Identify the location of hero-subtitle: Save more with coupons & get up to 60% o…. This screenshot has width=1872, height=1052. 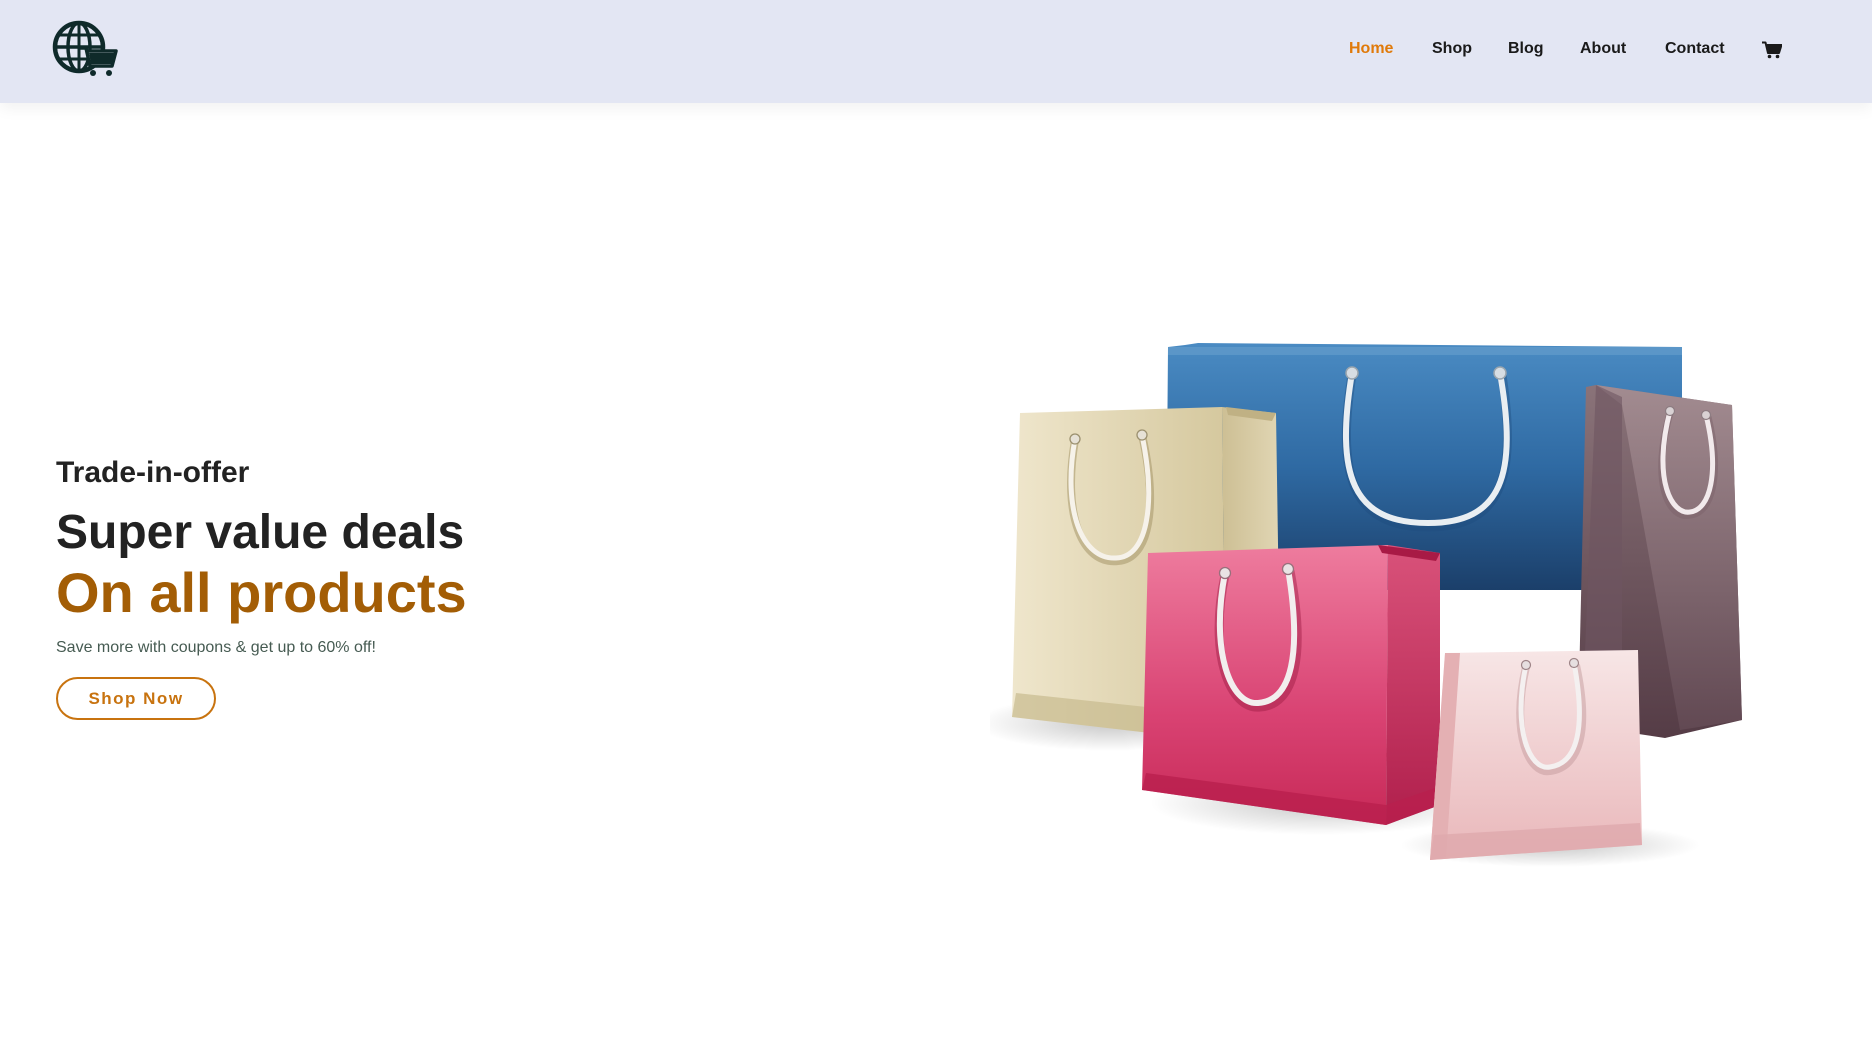
(216, 647).